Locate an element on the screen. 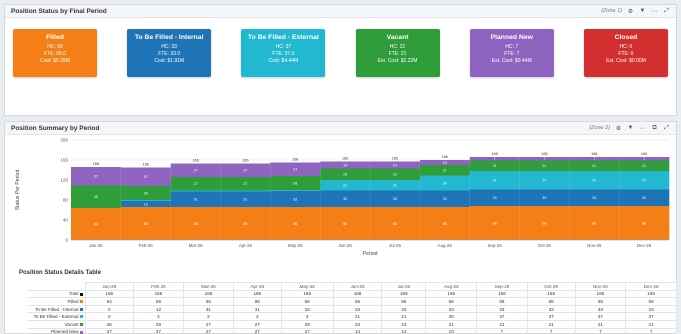 This screenshot has width=681, height=334. table-column-header: Aug-26 is located at coordinates (451, 286).